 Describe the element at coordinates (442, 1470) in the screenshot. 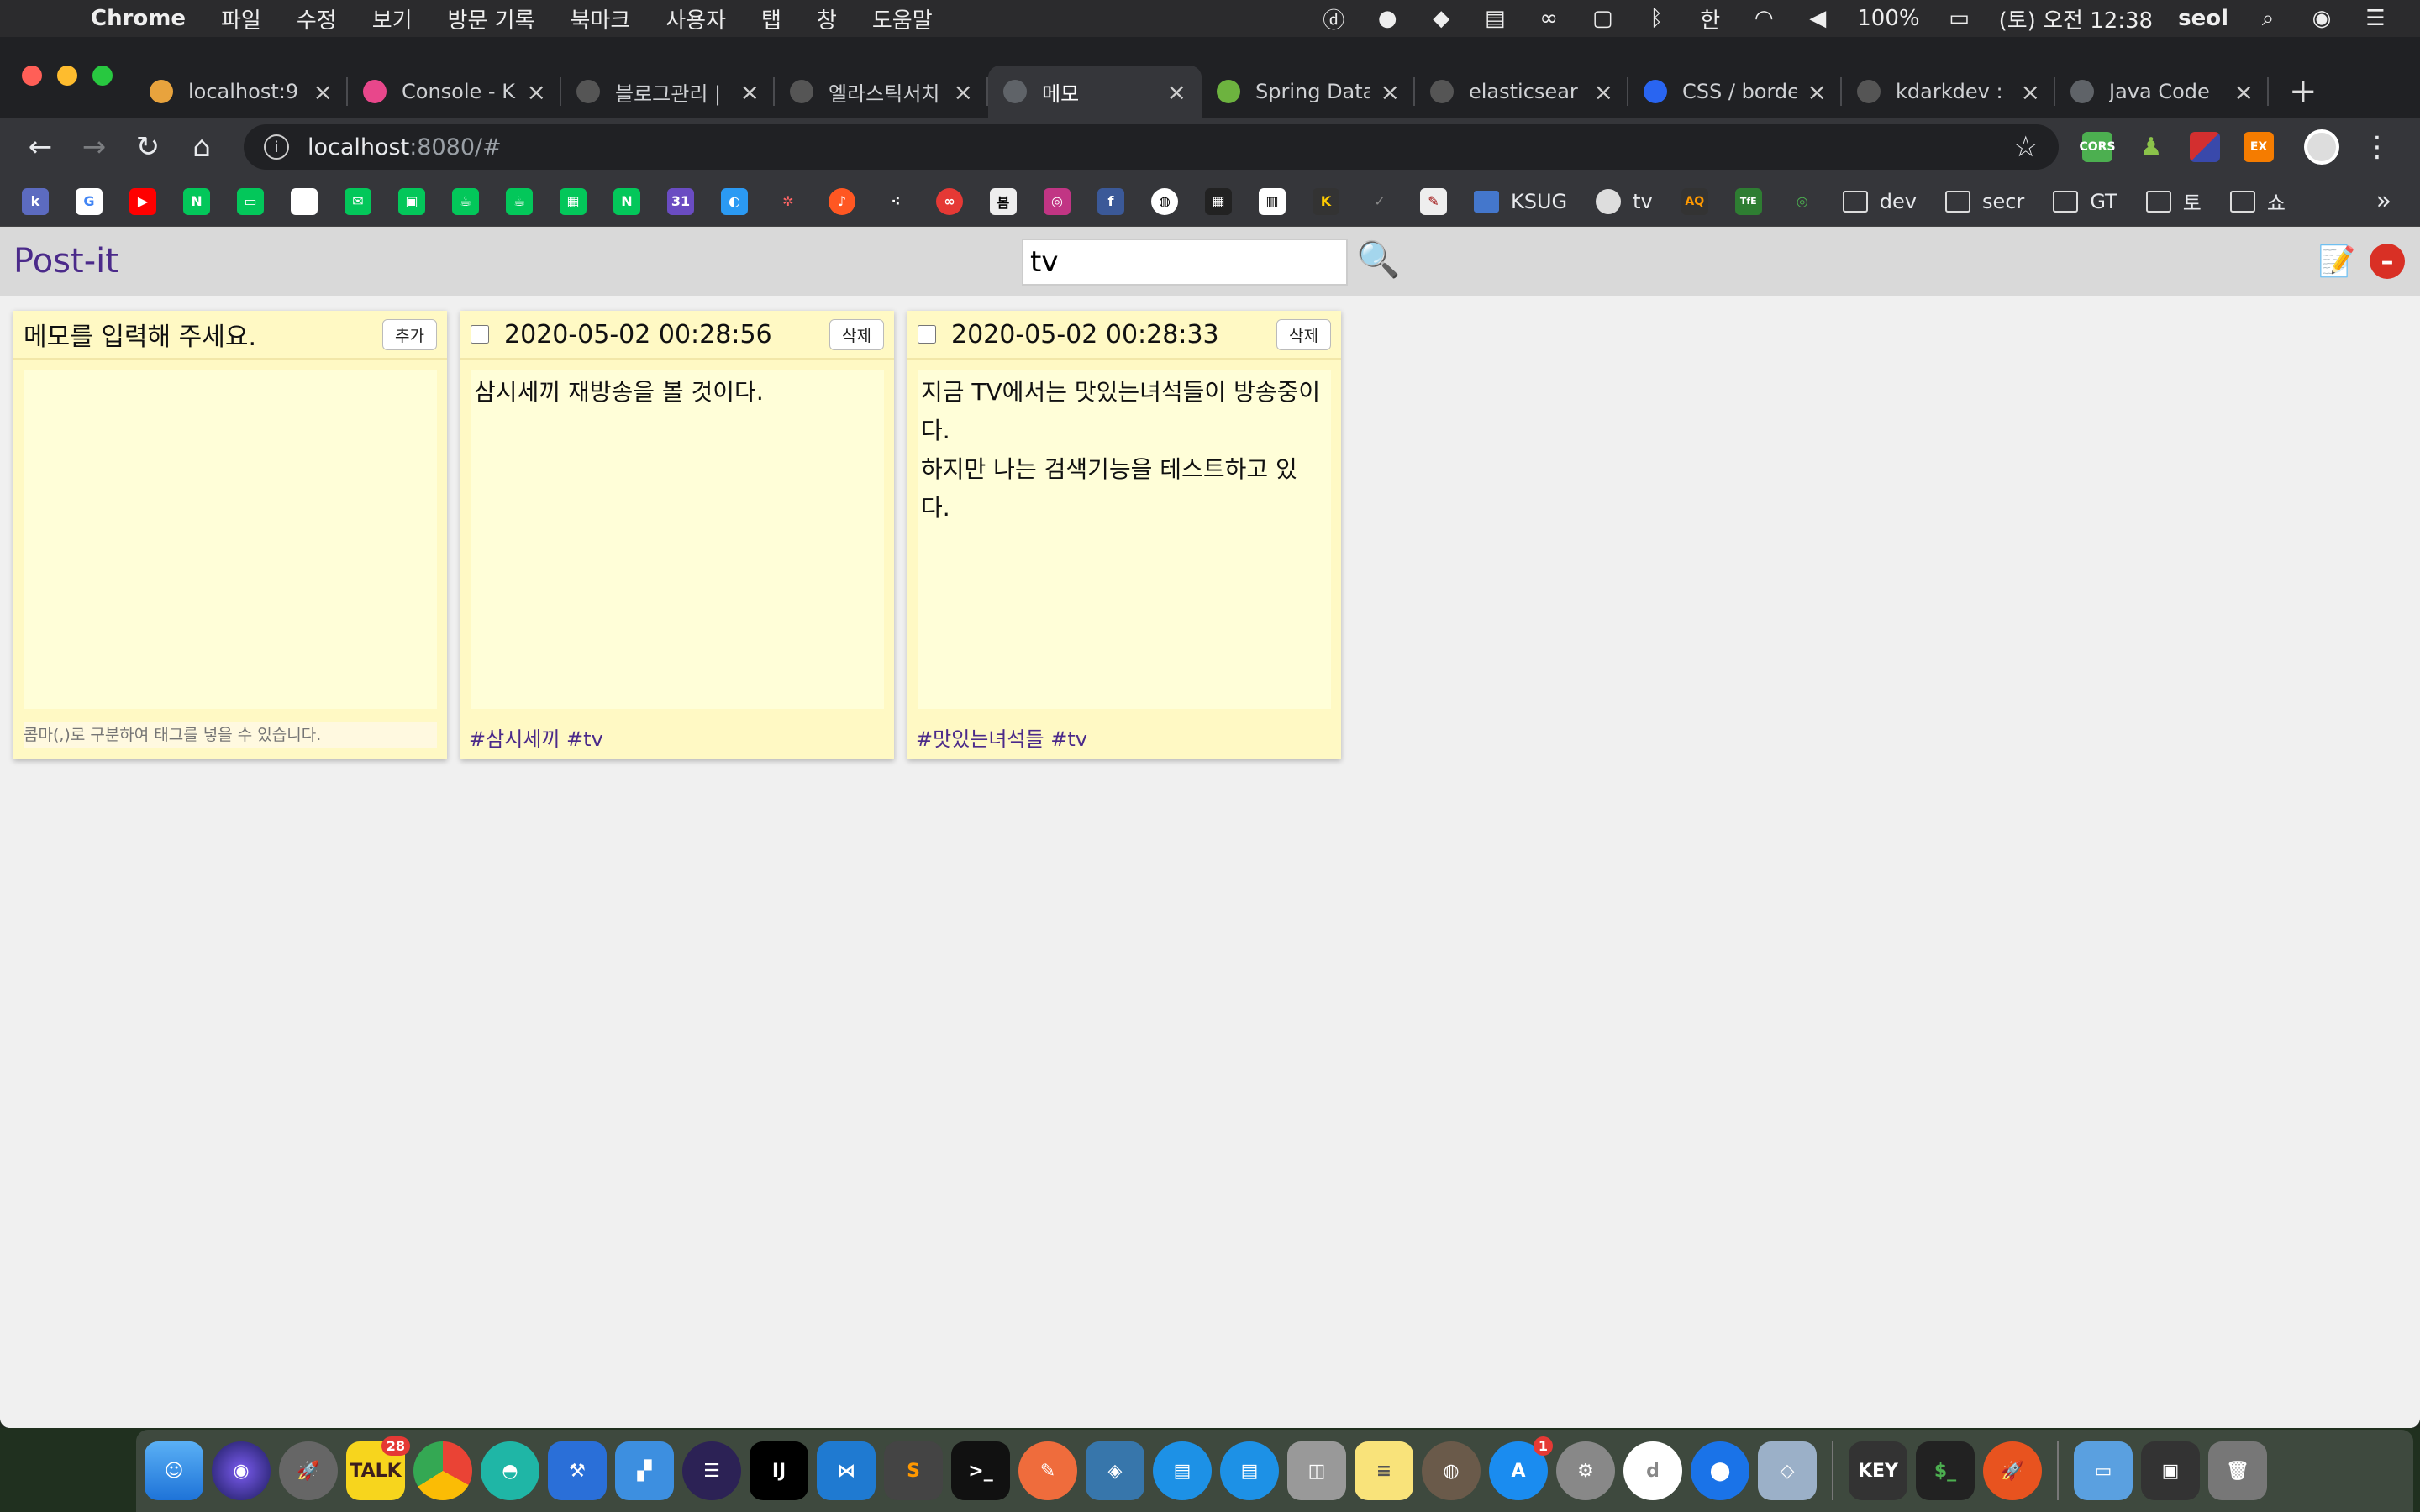

I see `chrome-icon` at that location.